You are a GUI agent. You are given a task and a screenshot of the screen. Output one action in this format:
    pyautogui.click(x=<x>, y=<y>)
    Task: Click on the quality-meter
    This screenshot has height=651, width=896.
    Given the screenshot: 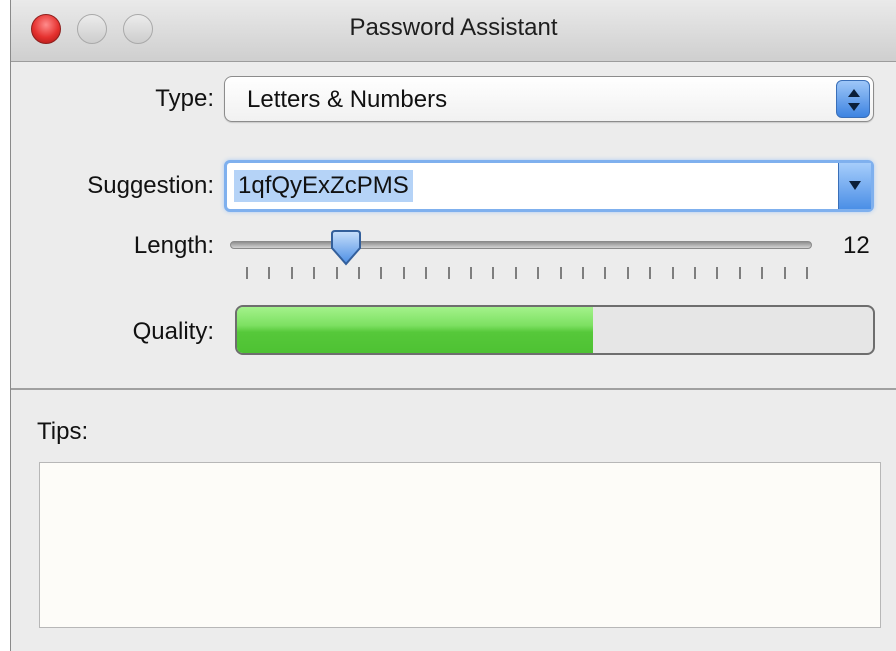 What is the action you would take?
    pyautogui.click(x=555, y=330)
    